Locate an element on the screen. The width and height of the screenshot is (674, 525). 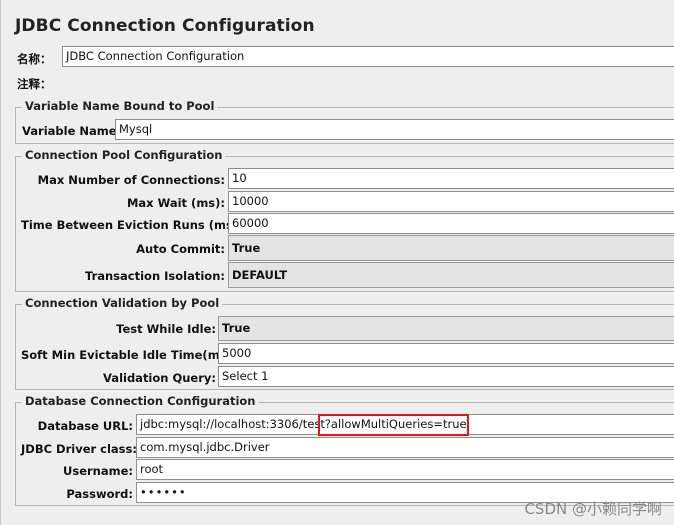
validation-group-legend: Connection Validation by Pool is located at coordinates (122, 303).